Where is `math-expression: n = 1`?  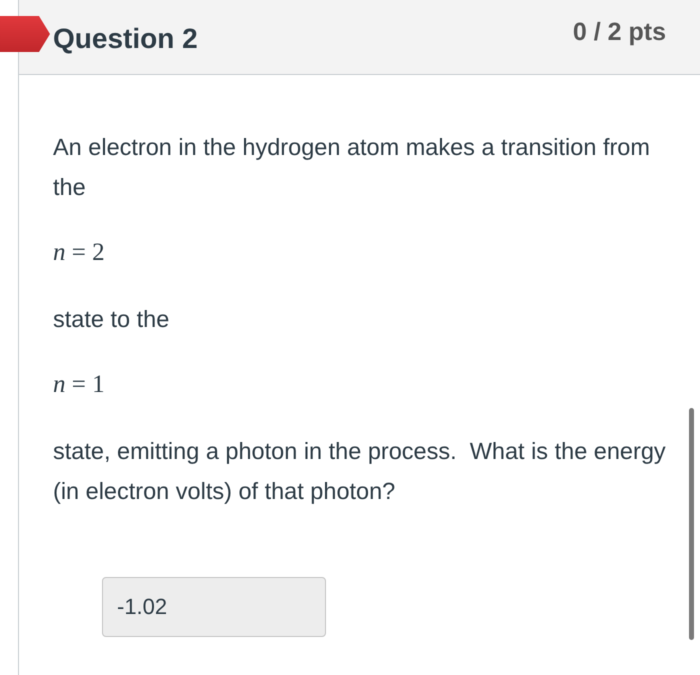 math-expression: n = 1 is located at coordinates (79, 385).